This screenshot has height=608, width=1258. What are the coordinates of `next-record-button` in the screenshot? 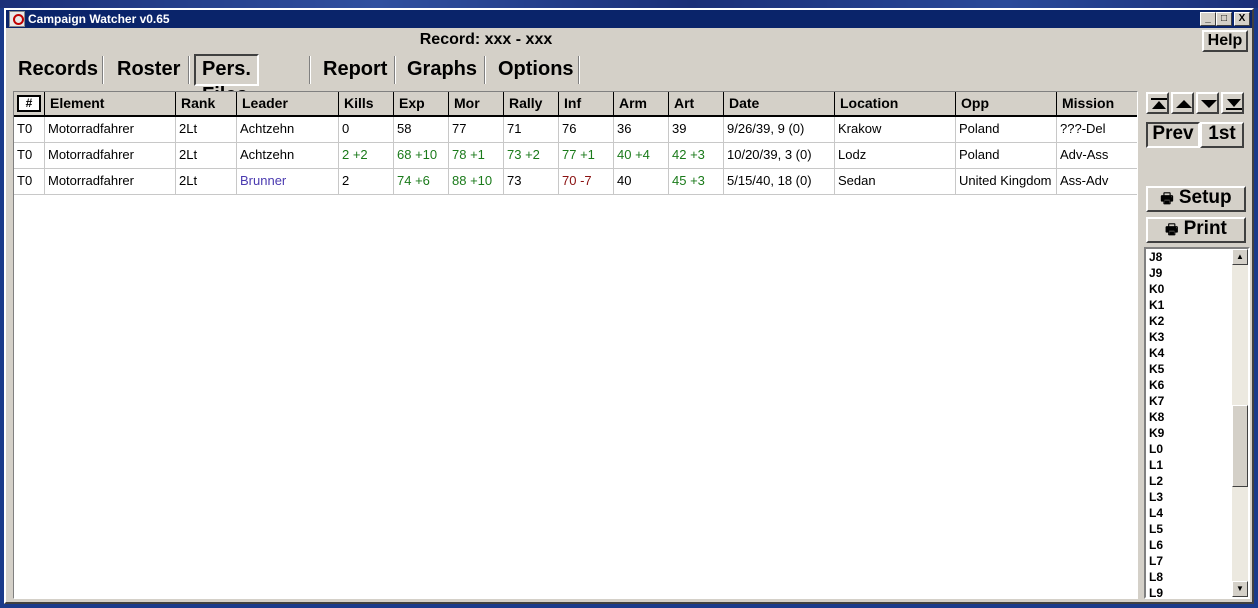 It's located at (1207, 103).